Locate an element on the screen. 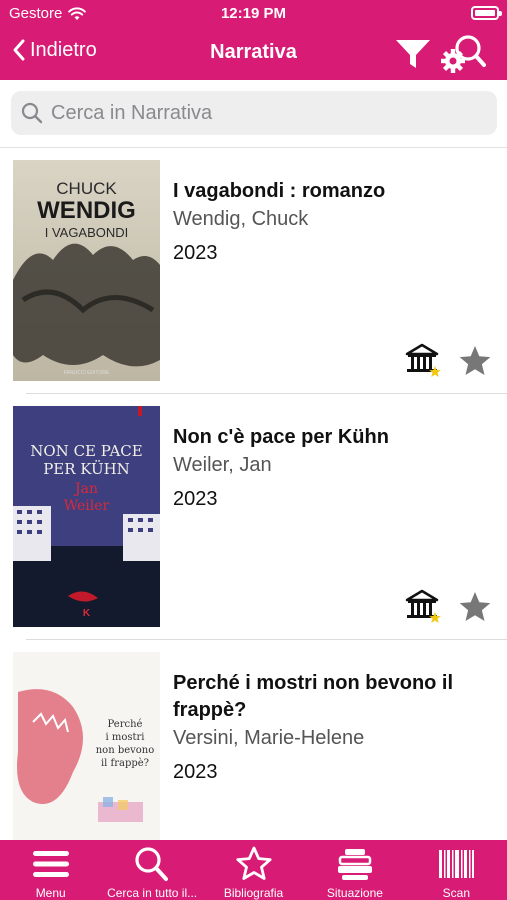 The image size is (507, 900). search-section is located at coordinates (253, 114).